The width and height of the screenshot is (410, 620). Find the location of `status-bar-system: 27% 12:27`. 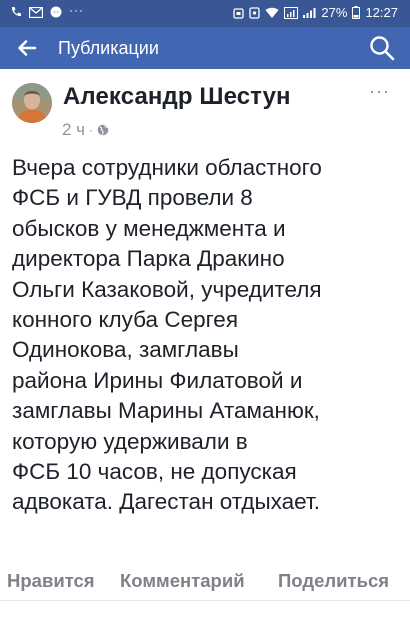

status-bar-system: 27% 12:27 is located at coordinates (315, 12).